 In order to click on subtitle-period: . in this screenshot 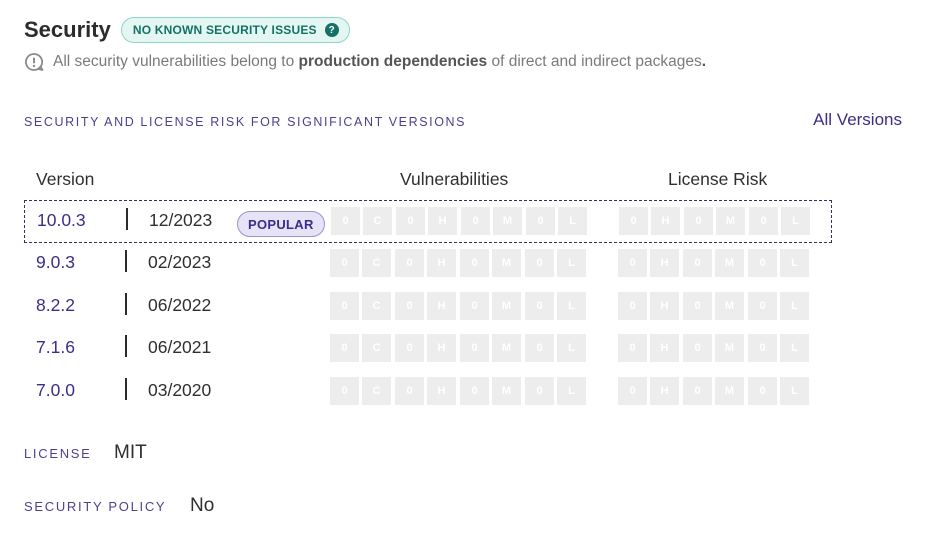, I will do `click(704, 61)`.